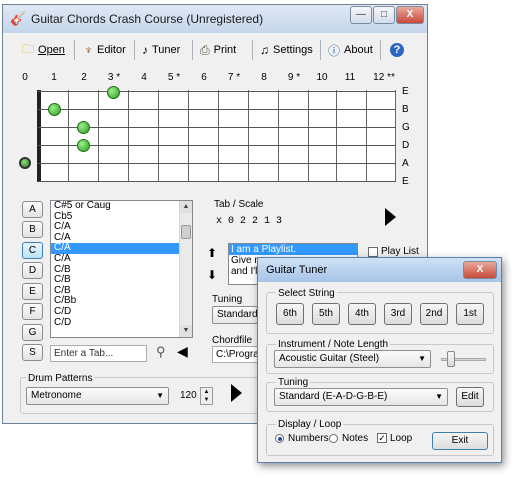 This screenshot has width=520, height=479. What do you see at coordinates (434, 314) in the screenshot?
I see `string-2nd-button: 2nd` at bounding box center [434, 314].